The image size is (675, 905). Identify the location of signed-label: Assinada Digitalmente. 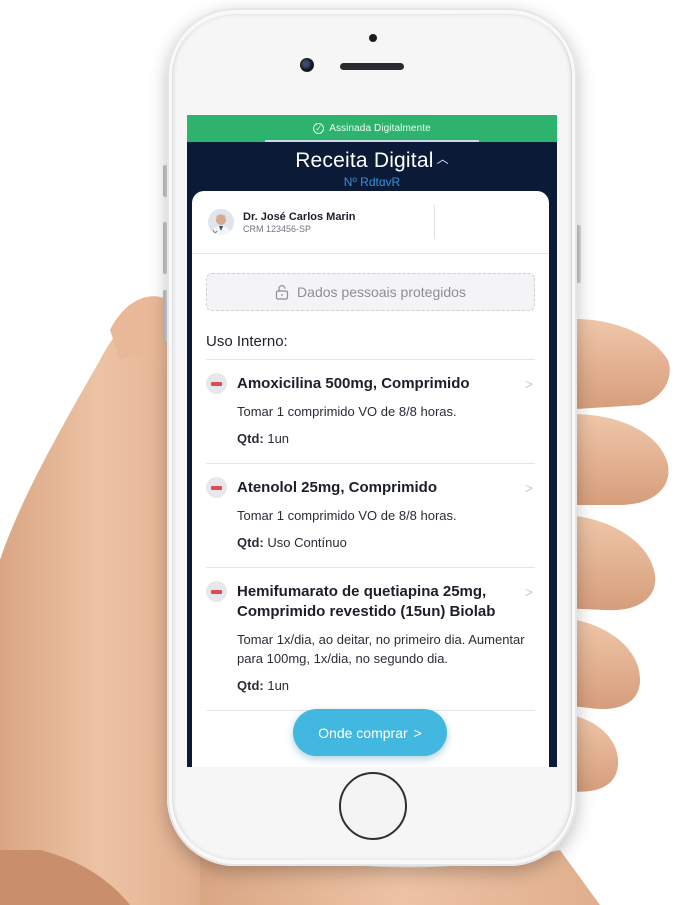
(380, 128).